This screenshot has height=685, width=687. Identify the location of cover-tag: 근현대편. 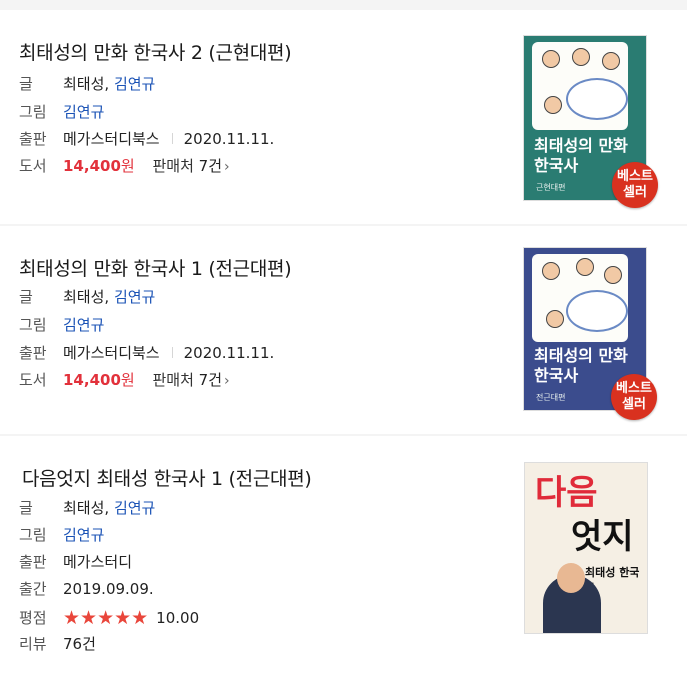
(551, 187).